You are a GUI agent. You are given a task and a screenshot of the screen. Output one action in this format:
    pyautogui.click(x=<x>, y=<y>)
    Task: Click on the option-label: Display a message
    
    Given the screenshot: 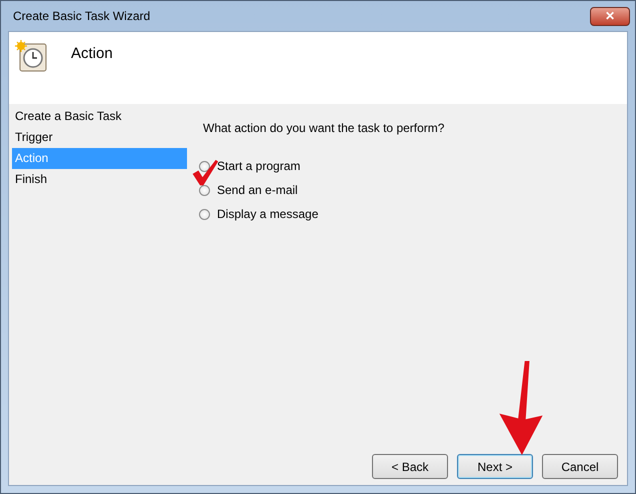 What is the action you would take?
    pyautogui.click(x=267, y=214)
    